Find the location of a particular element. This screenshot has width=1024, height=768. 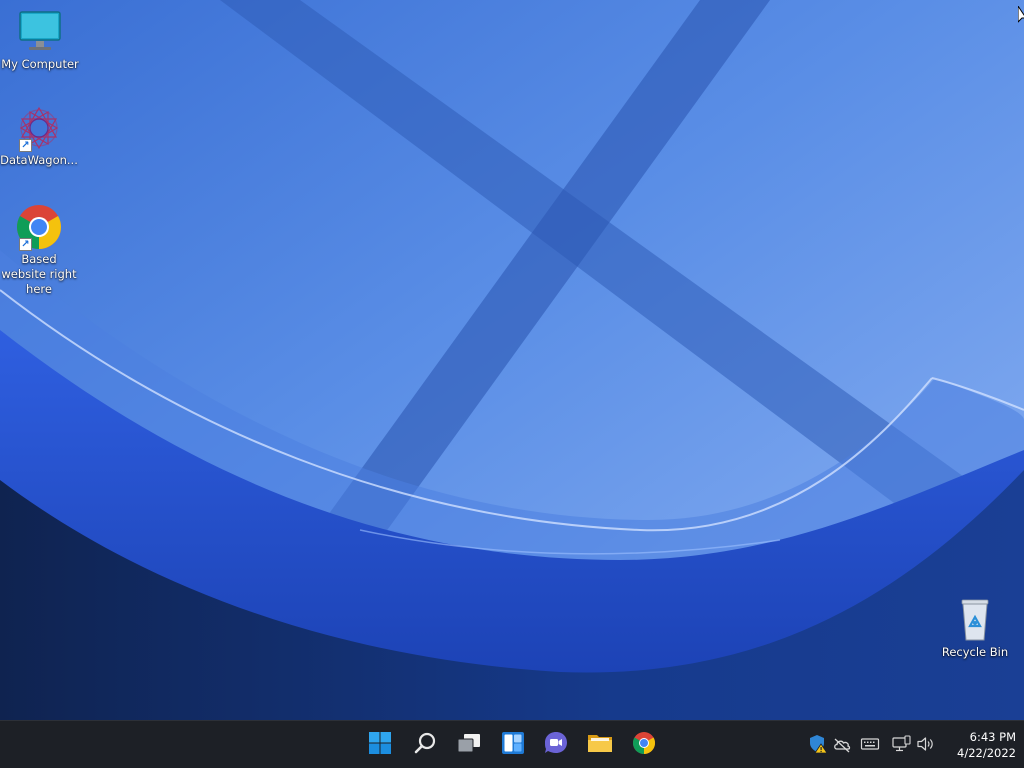

taskbar-clock: 6:43 PM 4/22/2022 is located at coordinates (978, 745).